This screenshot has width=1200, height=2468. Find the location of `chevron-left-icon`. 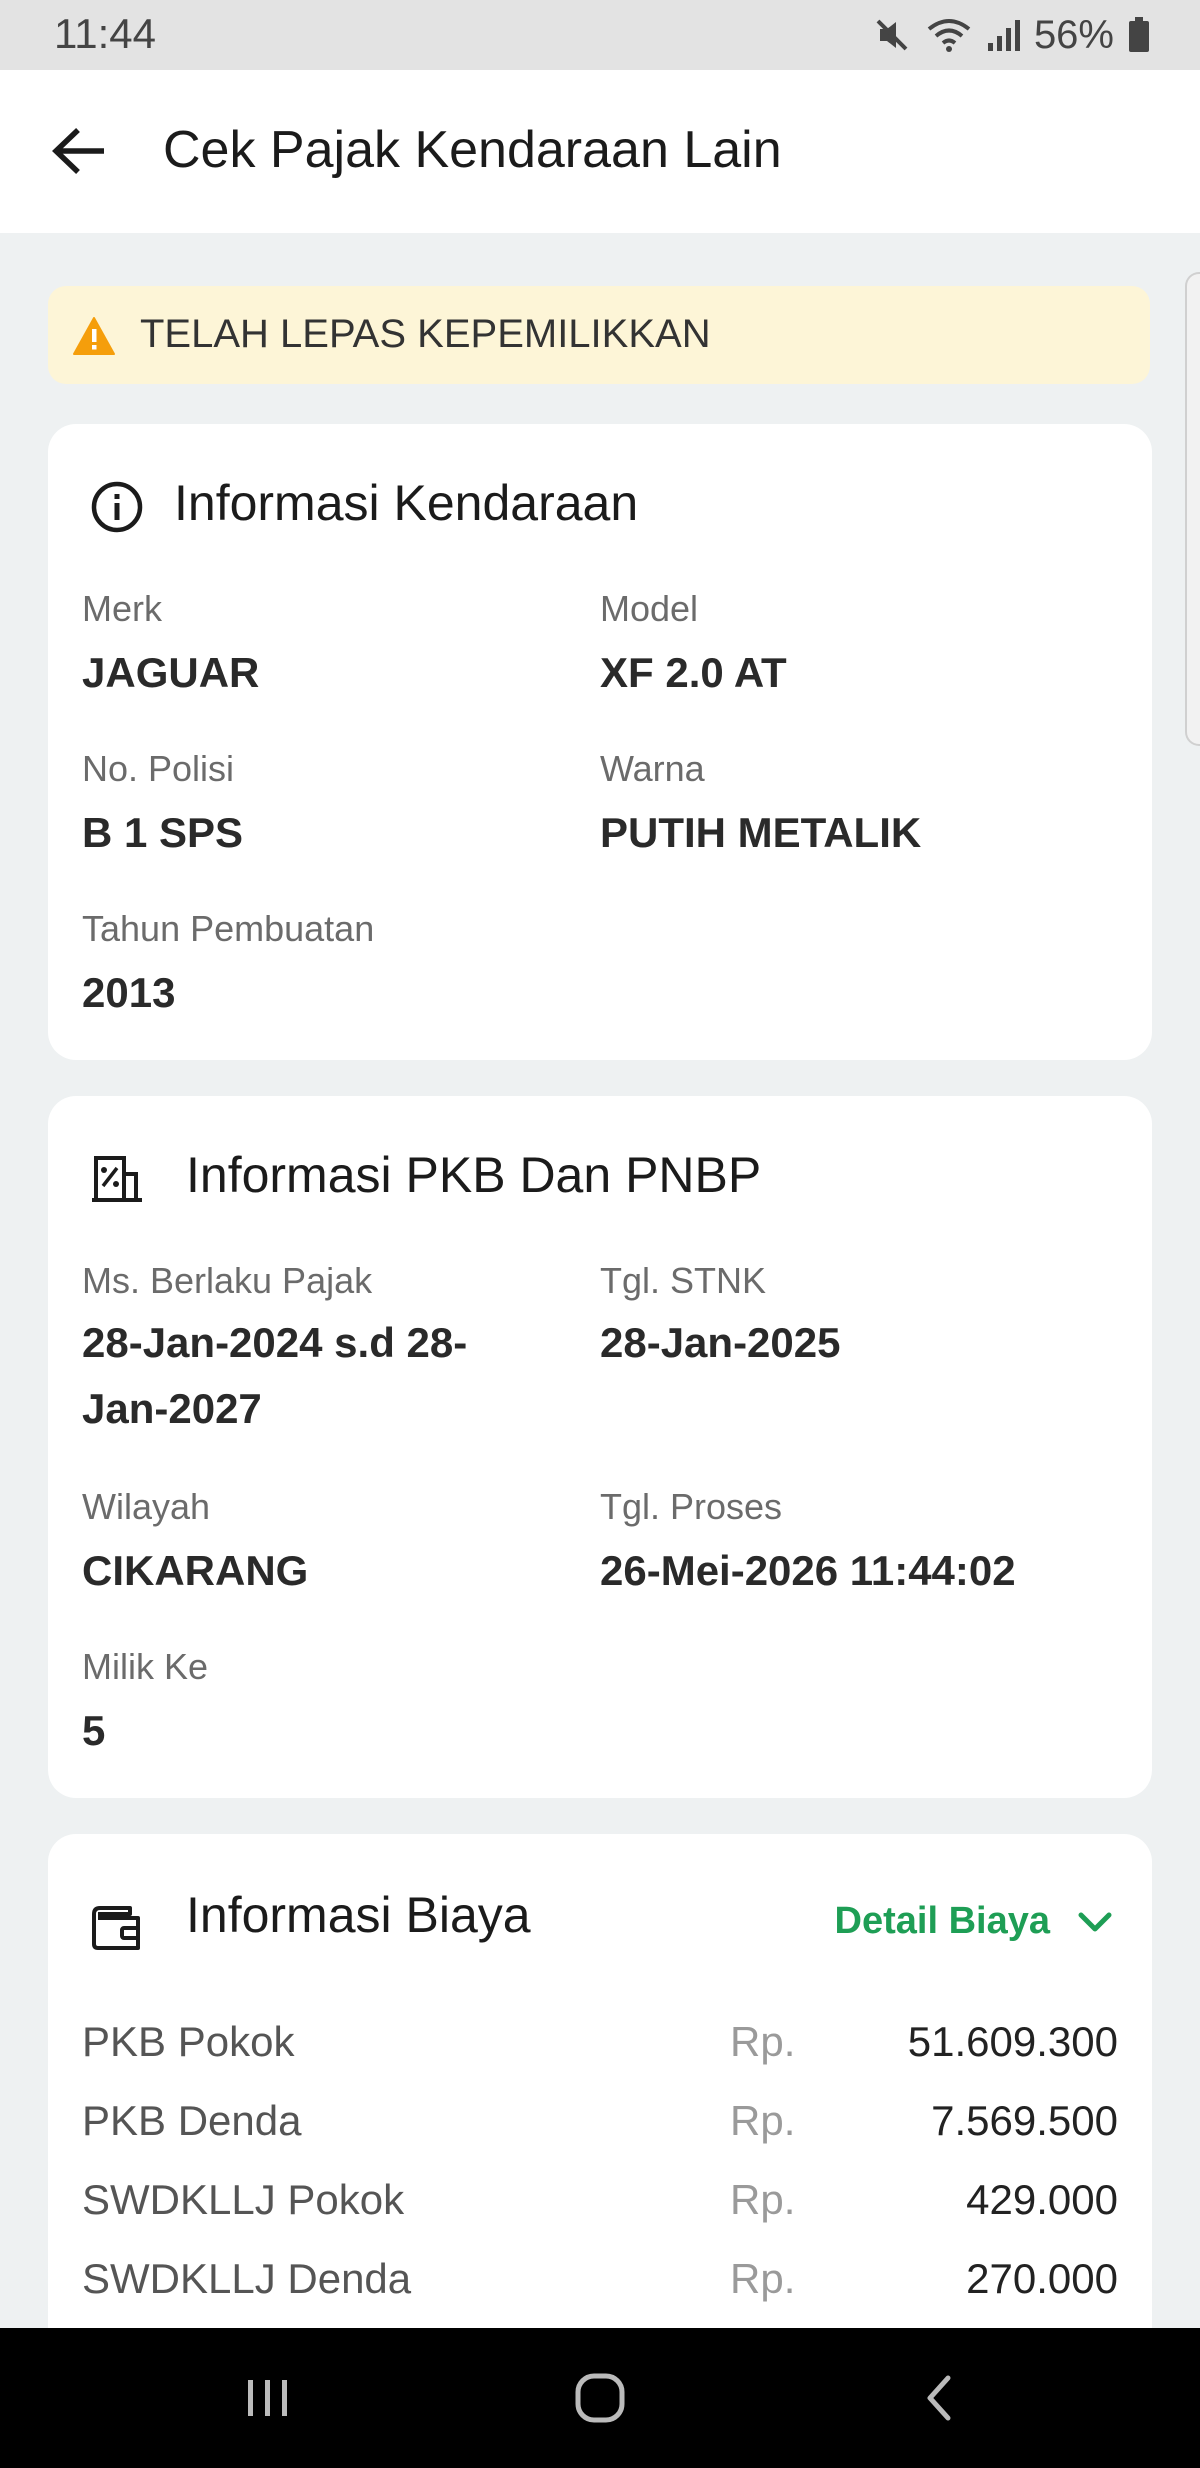

chevron-left-icon is located at coordinates (939, 2398).